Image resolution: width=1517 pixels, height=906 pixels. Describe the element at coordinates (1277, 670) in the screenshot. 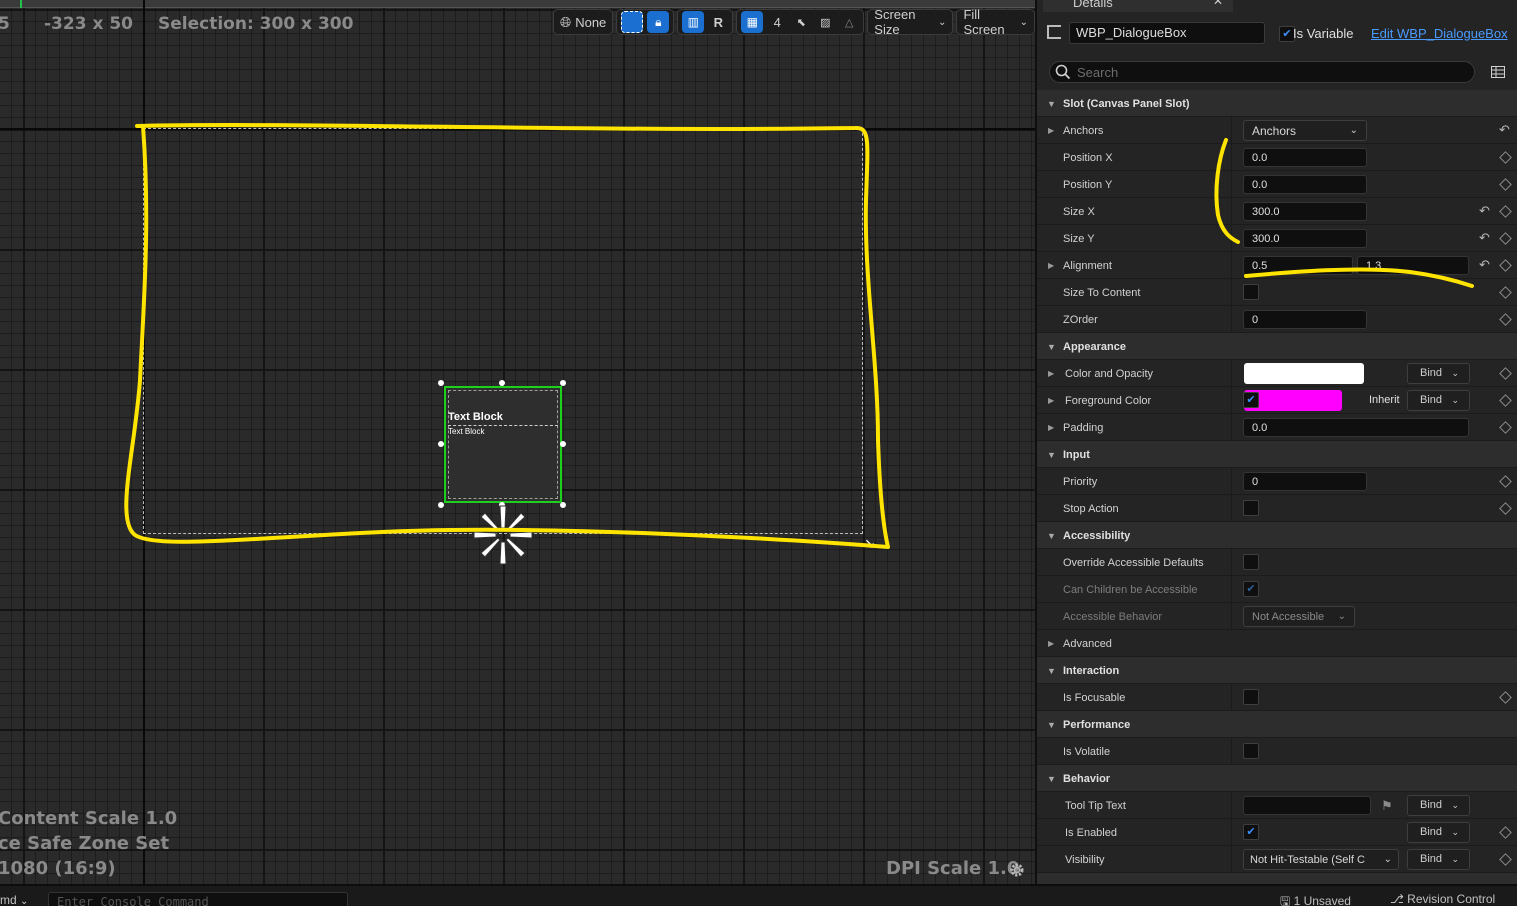

I see `category-interaction: ▼ Interaction` at that location.